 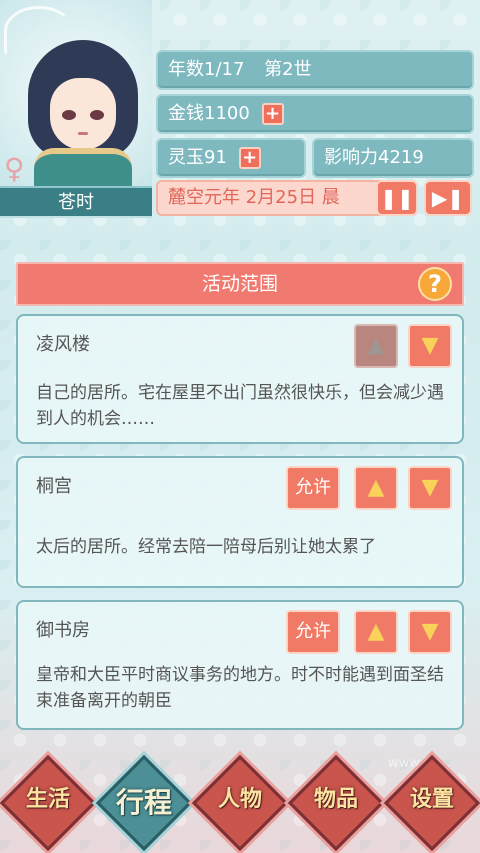 What do you see at coordinates (83, 169) in the screenshot?
I see `avatar-collar` at bounding box center [83, 169].